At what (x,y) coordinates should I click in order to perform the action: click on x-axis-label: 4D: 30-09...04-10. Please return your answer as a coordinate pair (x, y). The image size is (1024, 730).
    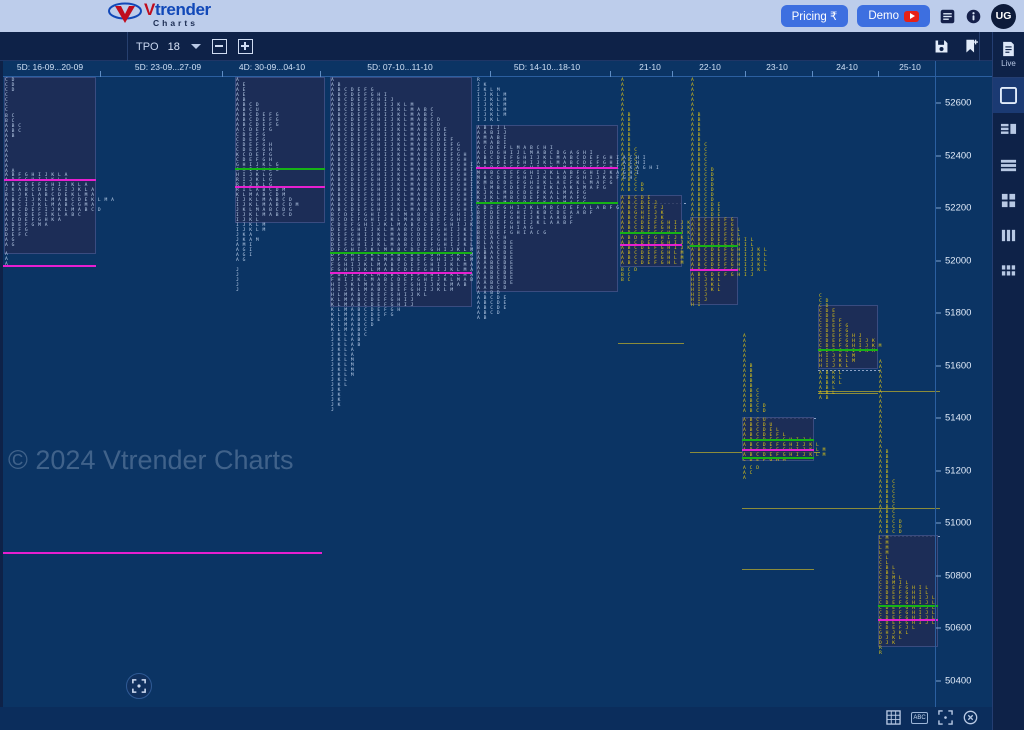
    Looking at the image, I should click on (272, 67).